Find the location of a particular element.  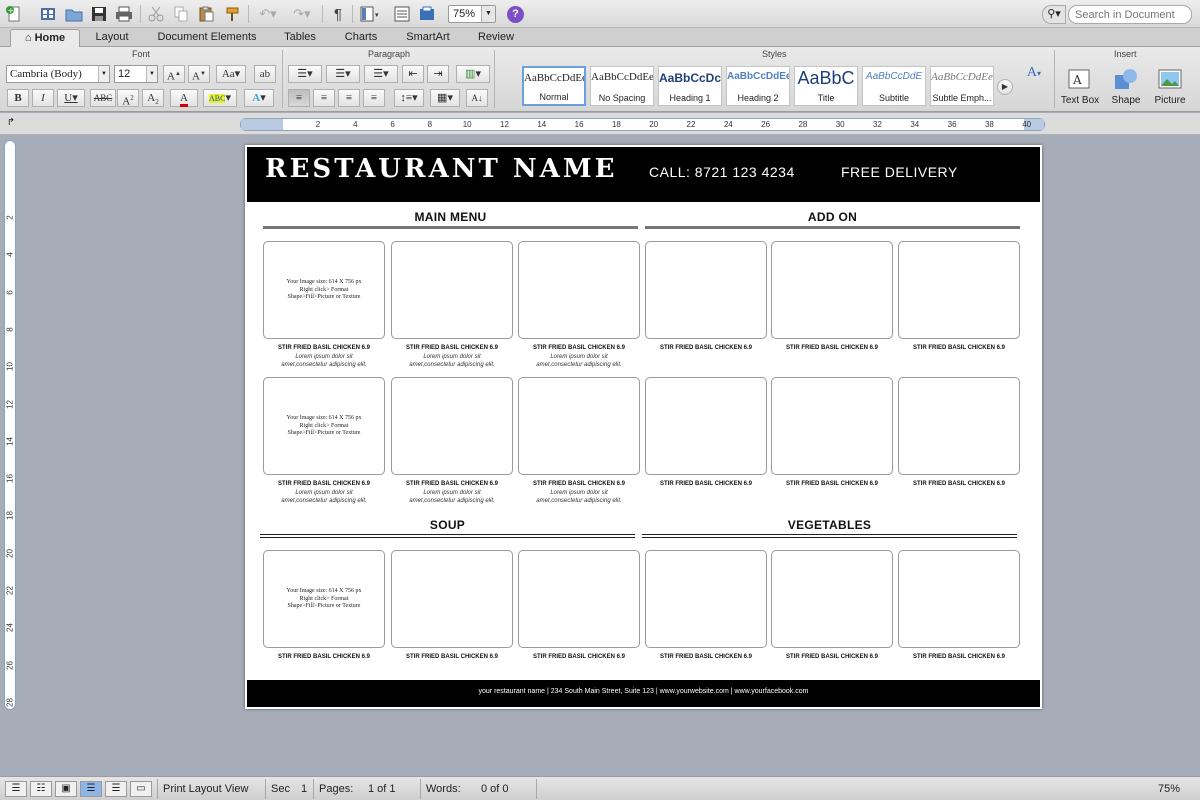

sidebar-toggle-icon: ▾ is located at coordinates (371, 14).